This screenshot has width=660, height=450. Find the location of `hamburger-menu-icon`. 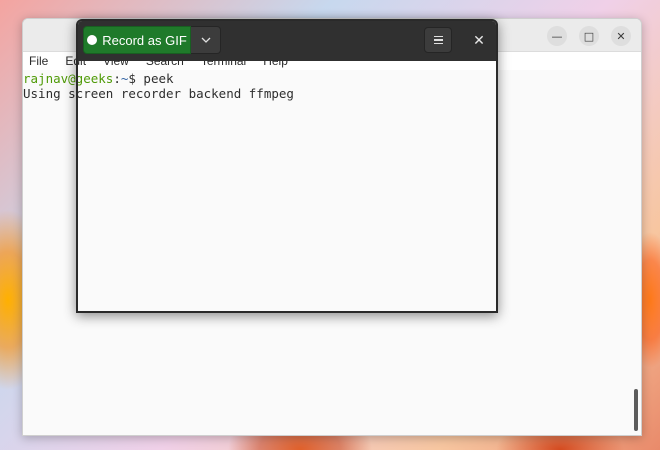

hamburger-menu-icon is located at coordinates (438, 40).